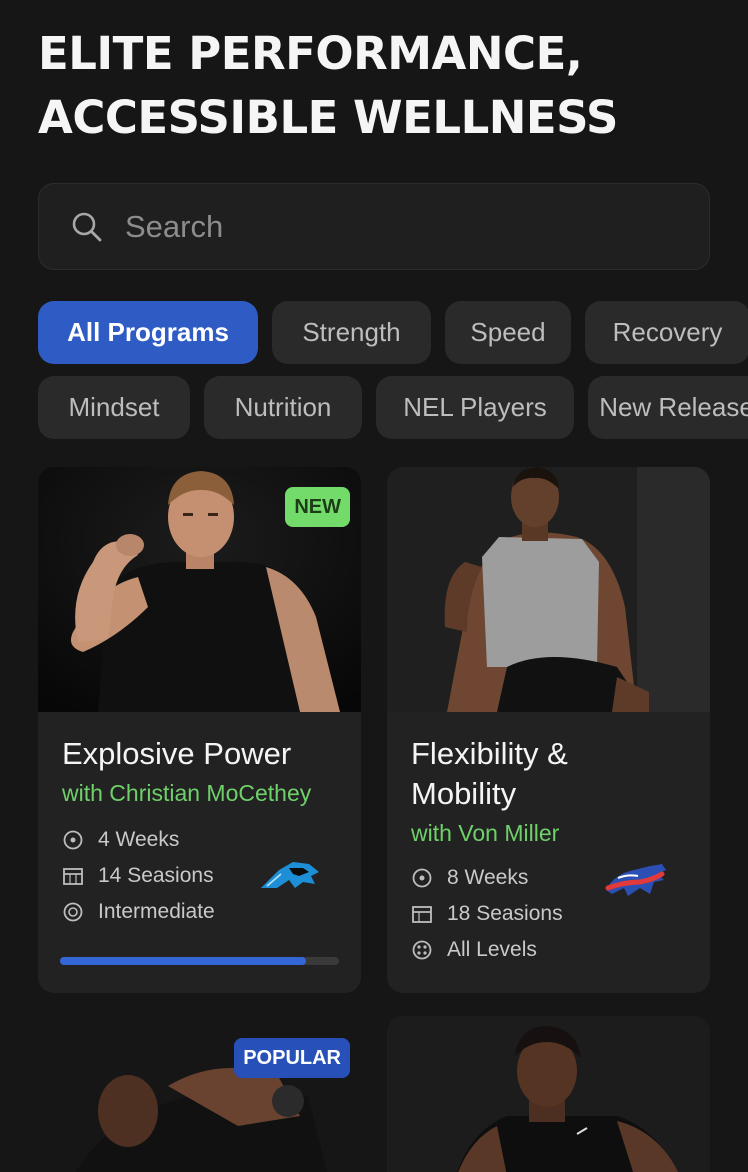 The height and width of the screenshot is (1172, 748). What do you see at coordinates (187, 793) in the screenshot?
I see `program-coach: with Christian MoCethey` at bounding box center [187, 793].